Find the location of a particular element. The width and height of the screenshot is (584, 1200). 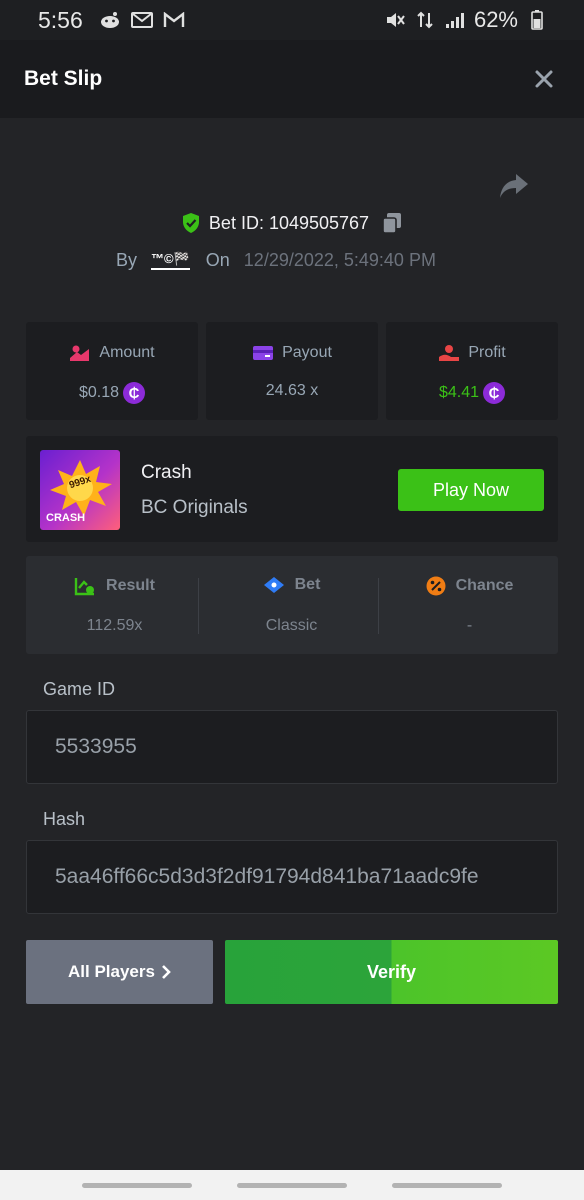

verify-button: Verify is located at coordinates (391, 972).